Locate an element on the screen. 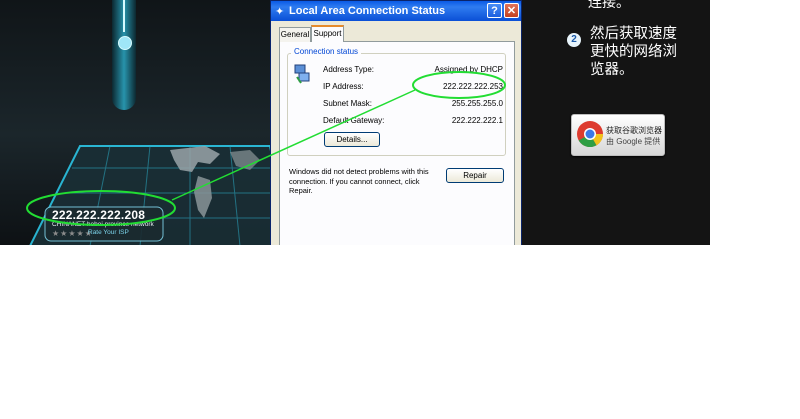 The width and height of the screenshot is (800, 419). gauge-knob is located at coordinates (125, 43).